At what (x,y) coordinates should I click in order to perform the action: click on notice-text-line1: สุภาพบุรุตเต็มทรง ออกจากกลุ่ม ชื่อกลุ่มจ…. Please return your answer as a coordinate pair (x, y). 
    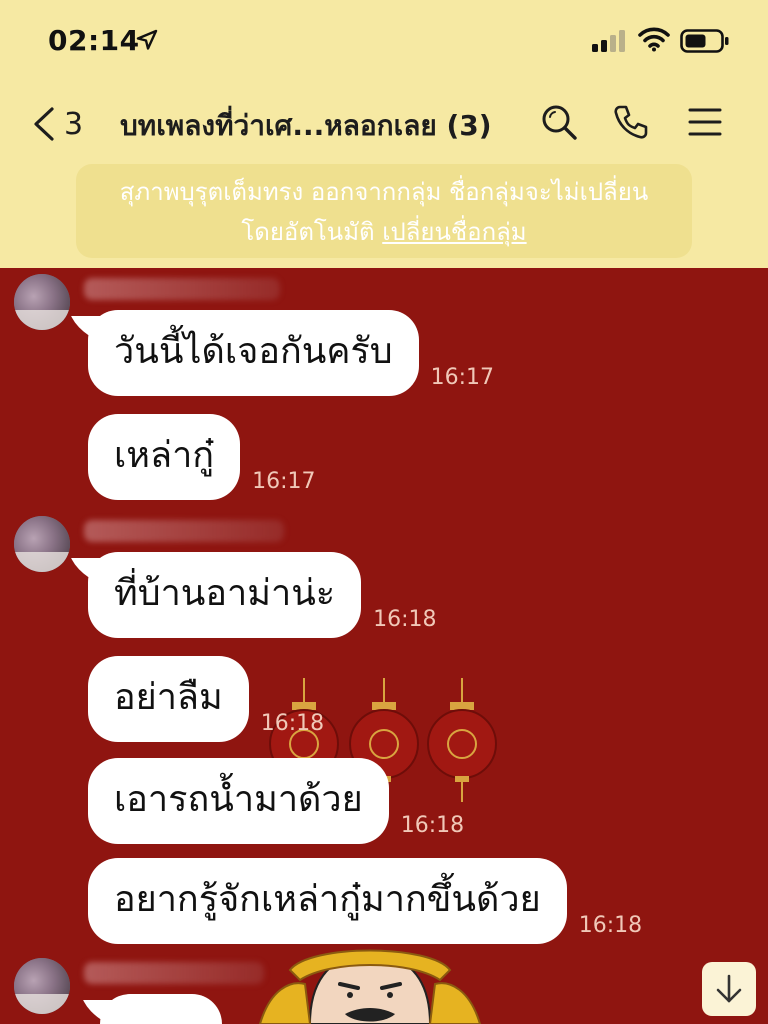
    Looking at the image, I should click on (384, 192).